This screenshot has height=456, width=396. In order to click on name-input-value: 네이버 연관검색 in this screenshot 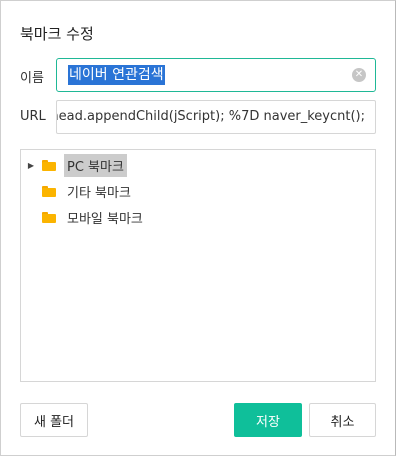, I will do `click(116, 75)`.